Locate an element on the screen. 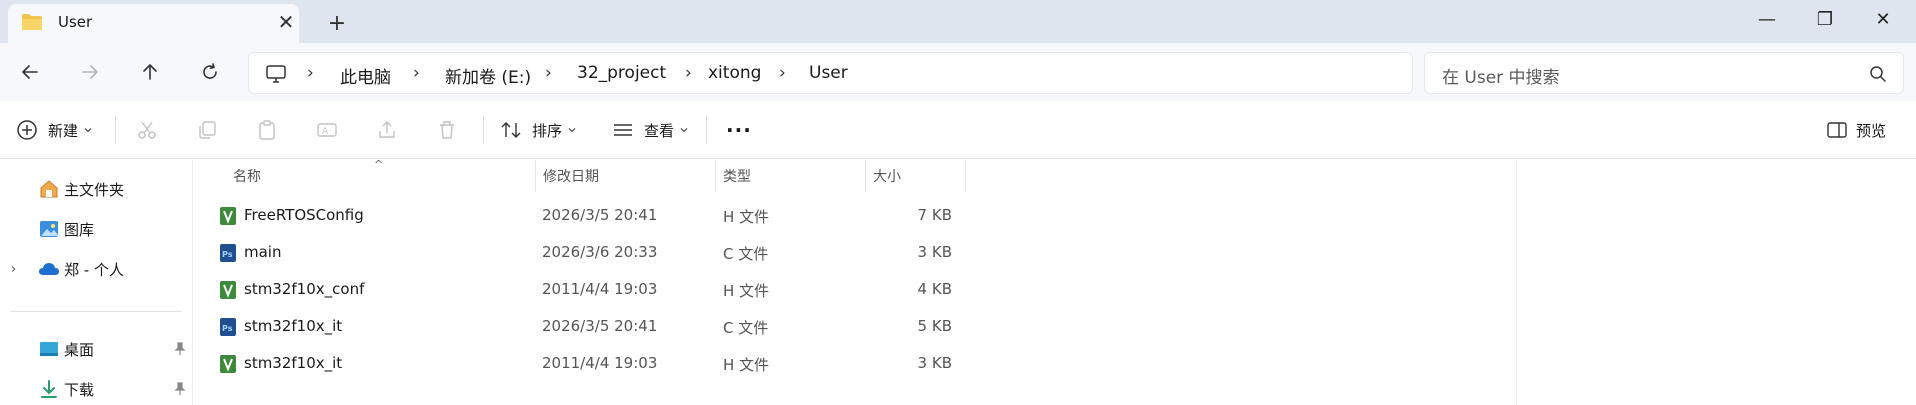  svg-text: A is located at coordinates (325, 132).